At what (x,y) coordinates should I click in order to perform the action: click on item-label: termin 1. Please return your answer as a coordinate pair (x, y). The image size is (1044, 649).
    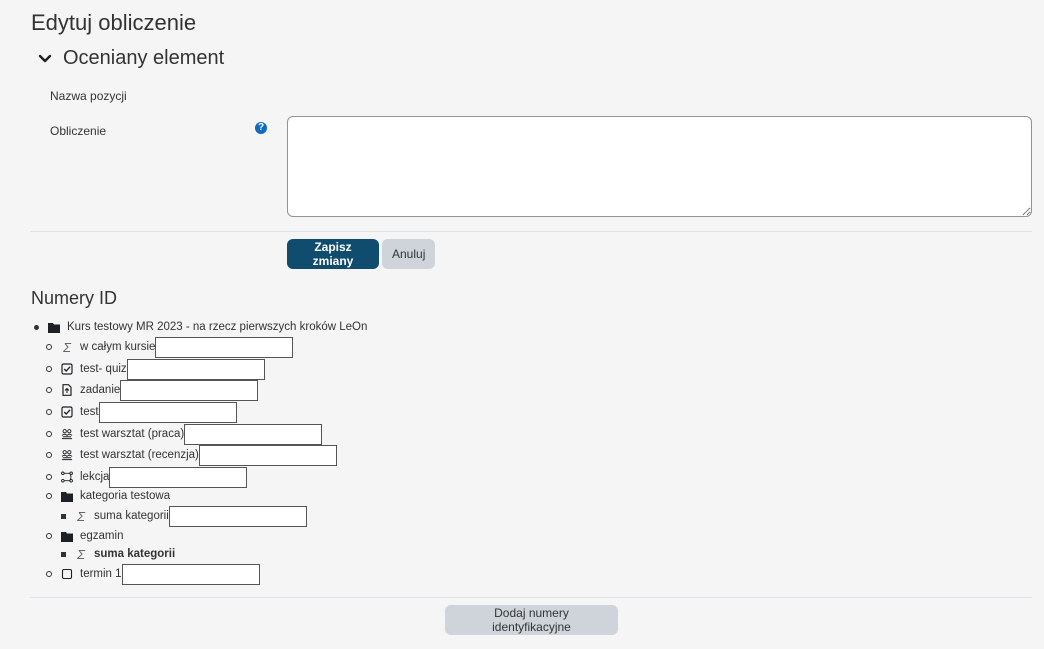
    Looking at the image, I should click on (101, 574).